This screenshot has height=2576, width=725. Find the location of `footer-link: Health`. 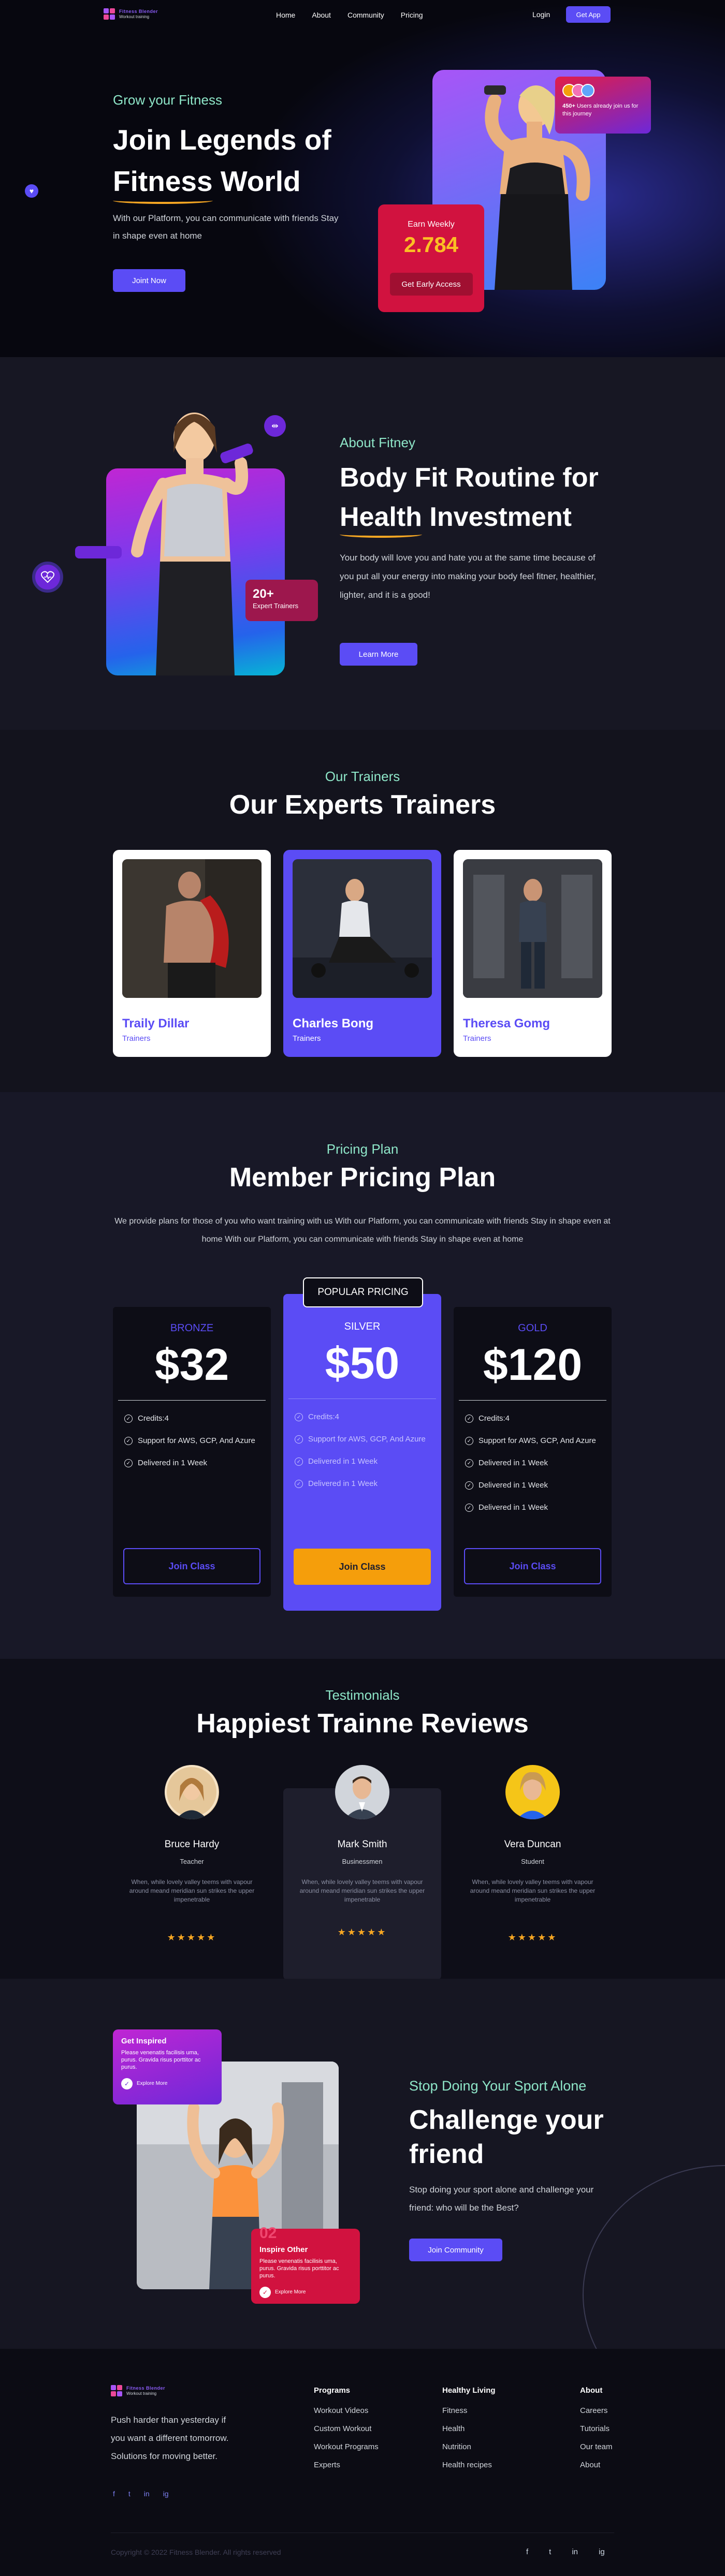

footer-link: Health is located at coordinates (469, 2433).